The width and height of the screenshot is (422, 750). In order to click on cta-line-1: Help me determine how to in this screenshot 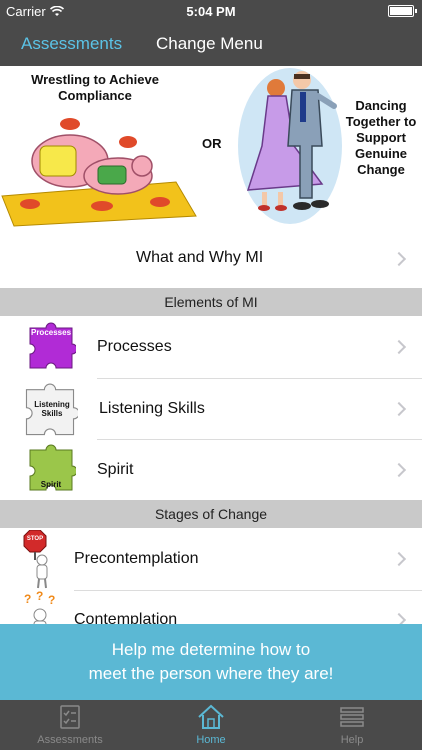, I will do `click(211, 649)`.